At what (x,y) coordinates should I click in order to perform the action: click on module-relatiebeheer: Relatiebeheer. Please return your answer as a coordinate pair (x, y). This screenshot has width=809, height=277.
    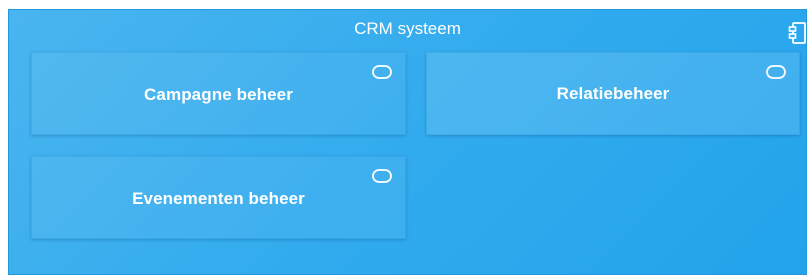
    Looking at the image, I should click on (613, 93).